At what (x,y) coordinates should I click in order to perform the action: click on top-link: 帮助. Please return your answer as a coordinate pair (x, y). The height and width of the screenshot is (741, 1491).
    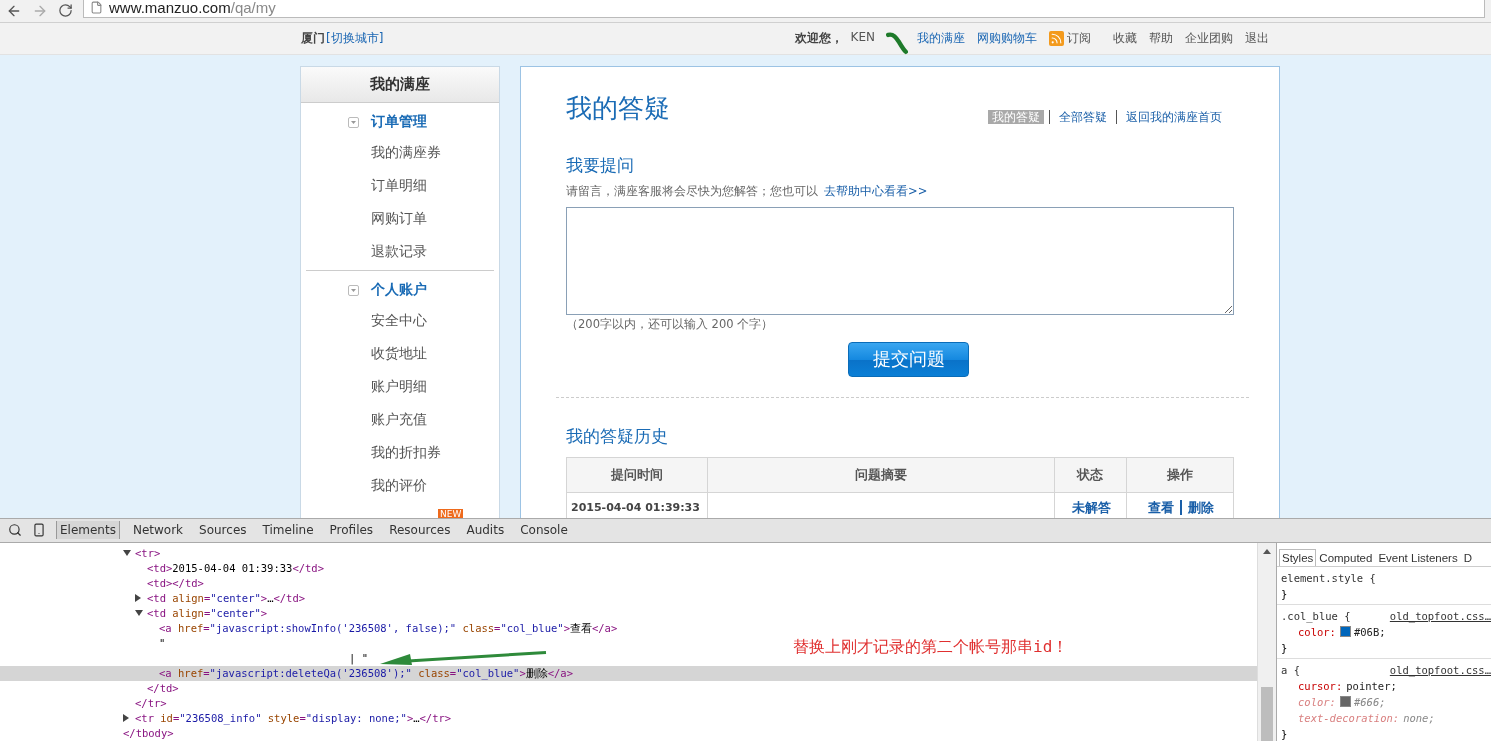
    Looking at the image, I should click on (1161, 38).